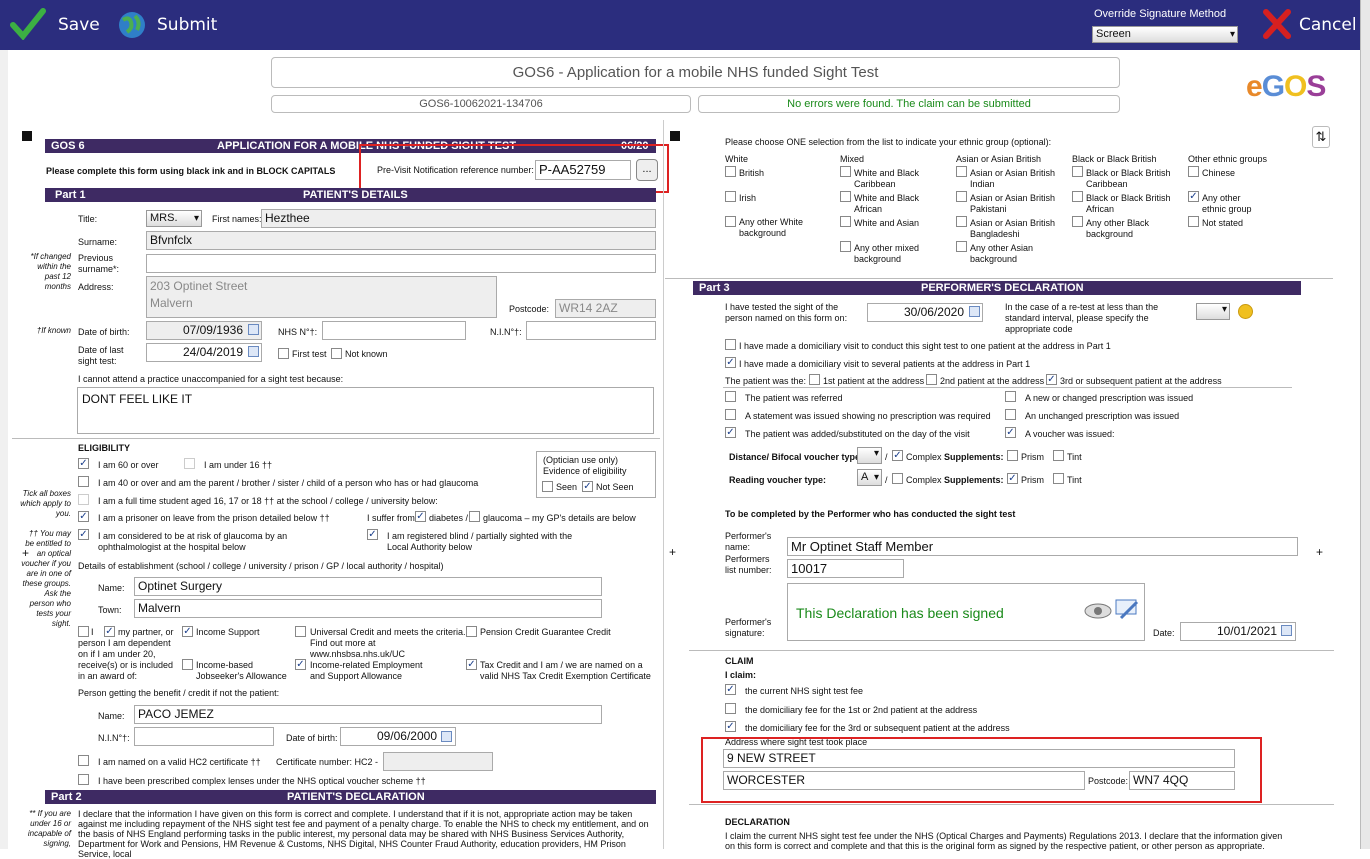 The width and height of the screenshot is (1370, 859). I want to click on edit-signature-icon, so click(1128, 610).